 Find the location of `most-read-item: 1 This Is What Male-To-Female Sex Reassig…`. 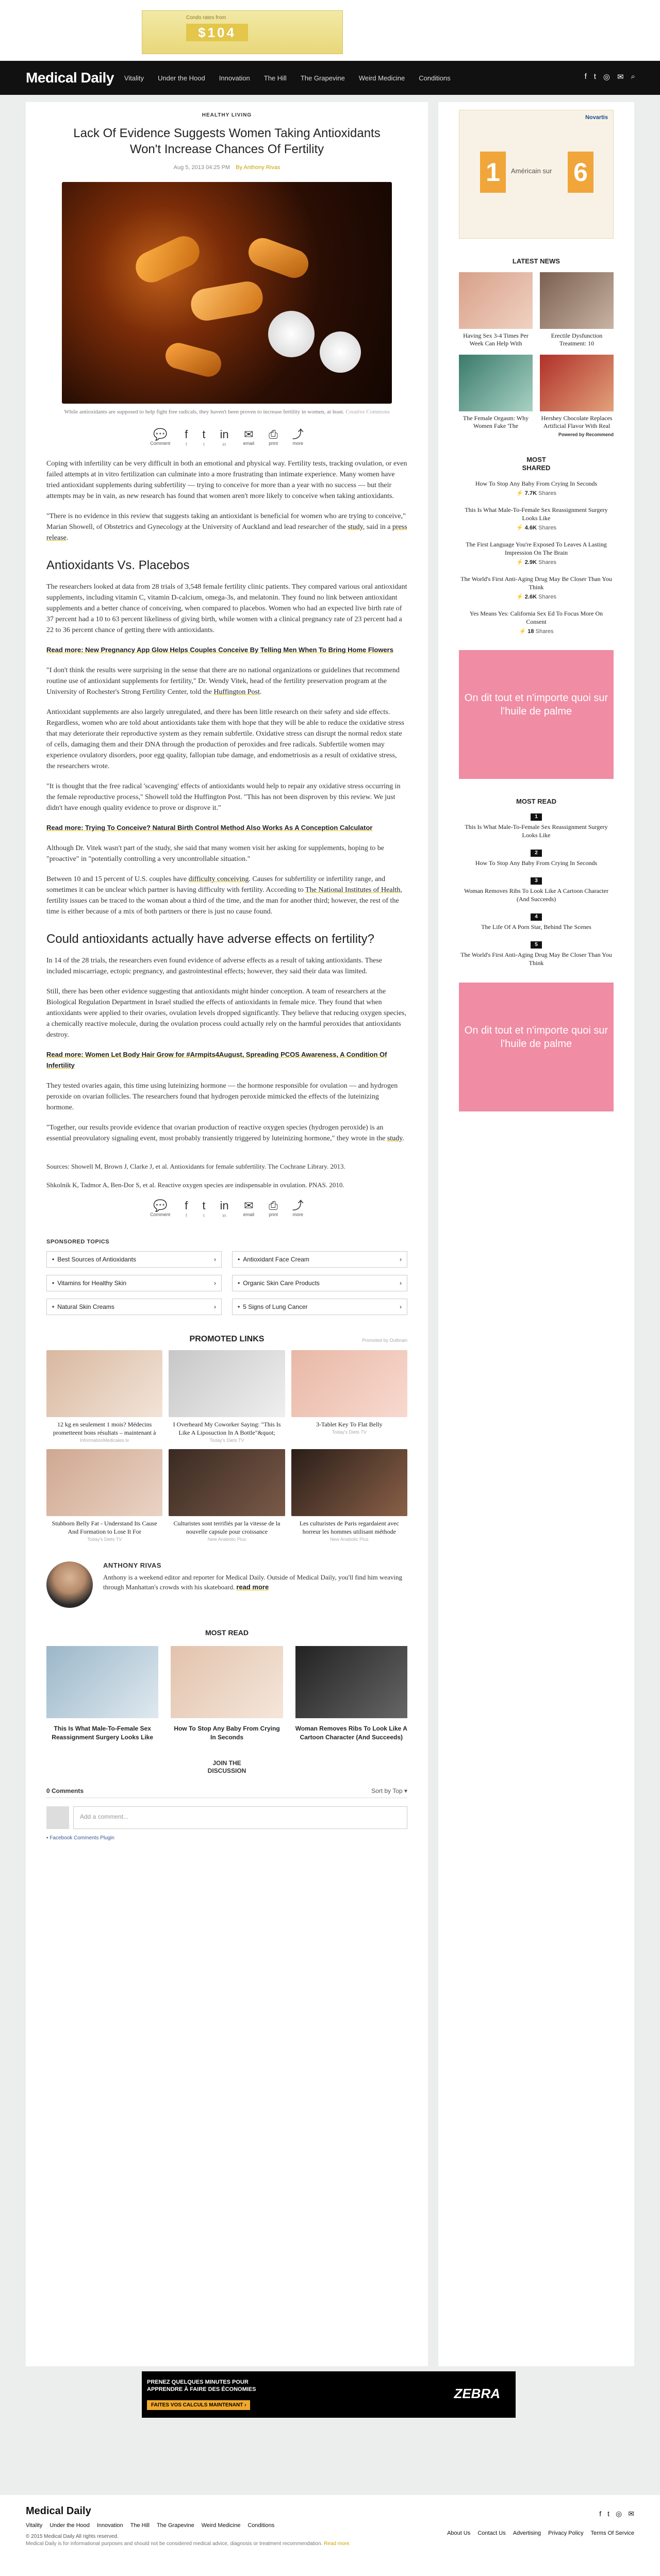

most-read-item: 1 This Is What Male-To-Female Sex Reassig… is located at coordinates (536, 825).